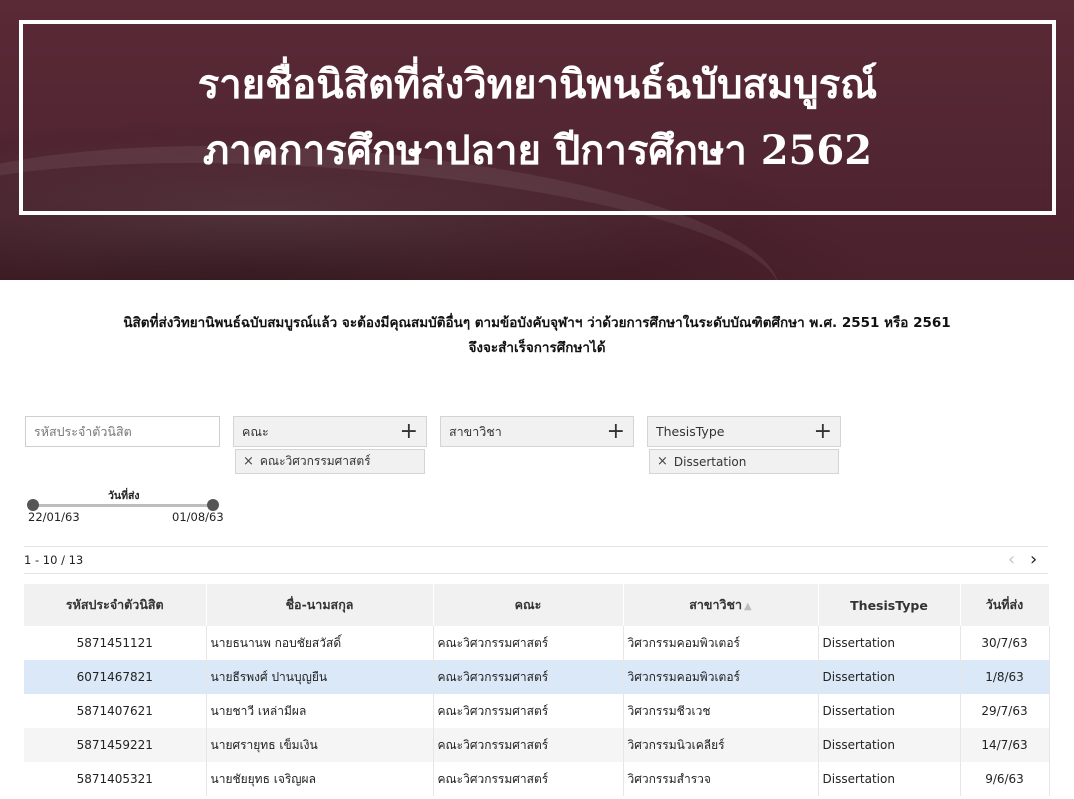 This screenshot has width=1074, height=799. What do you see at coordinates (320, 605) in the screenshot?
I see `column-header-name: ชื่อ-นามสกุล` at bounding box center [320, 605].